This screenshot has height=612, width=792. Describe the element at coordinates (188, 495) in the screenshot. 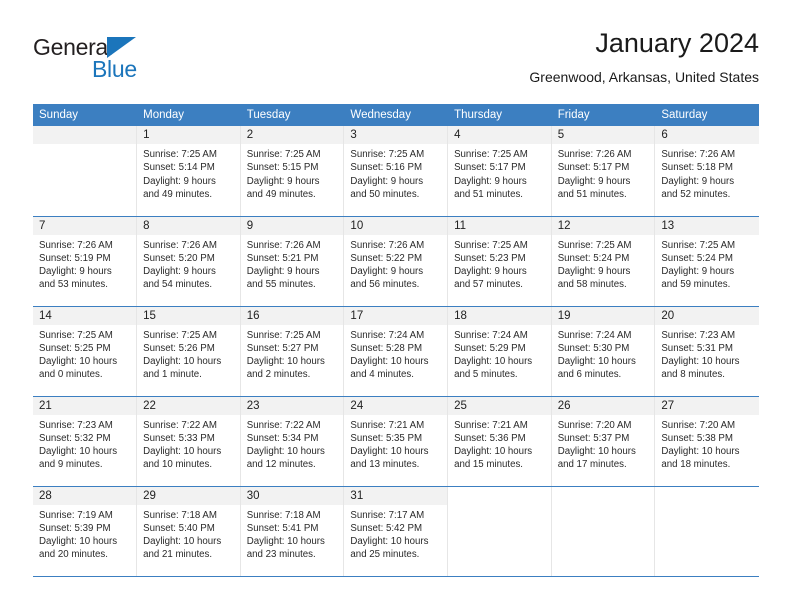

I see `day-number: 29` at that location.